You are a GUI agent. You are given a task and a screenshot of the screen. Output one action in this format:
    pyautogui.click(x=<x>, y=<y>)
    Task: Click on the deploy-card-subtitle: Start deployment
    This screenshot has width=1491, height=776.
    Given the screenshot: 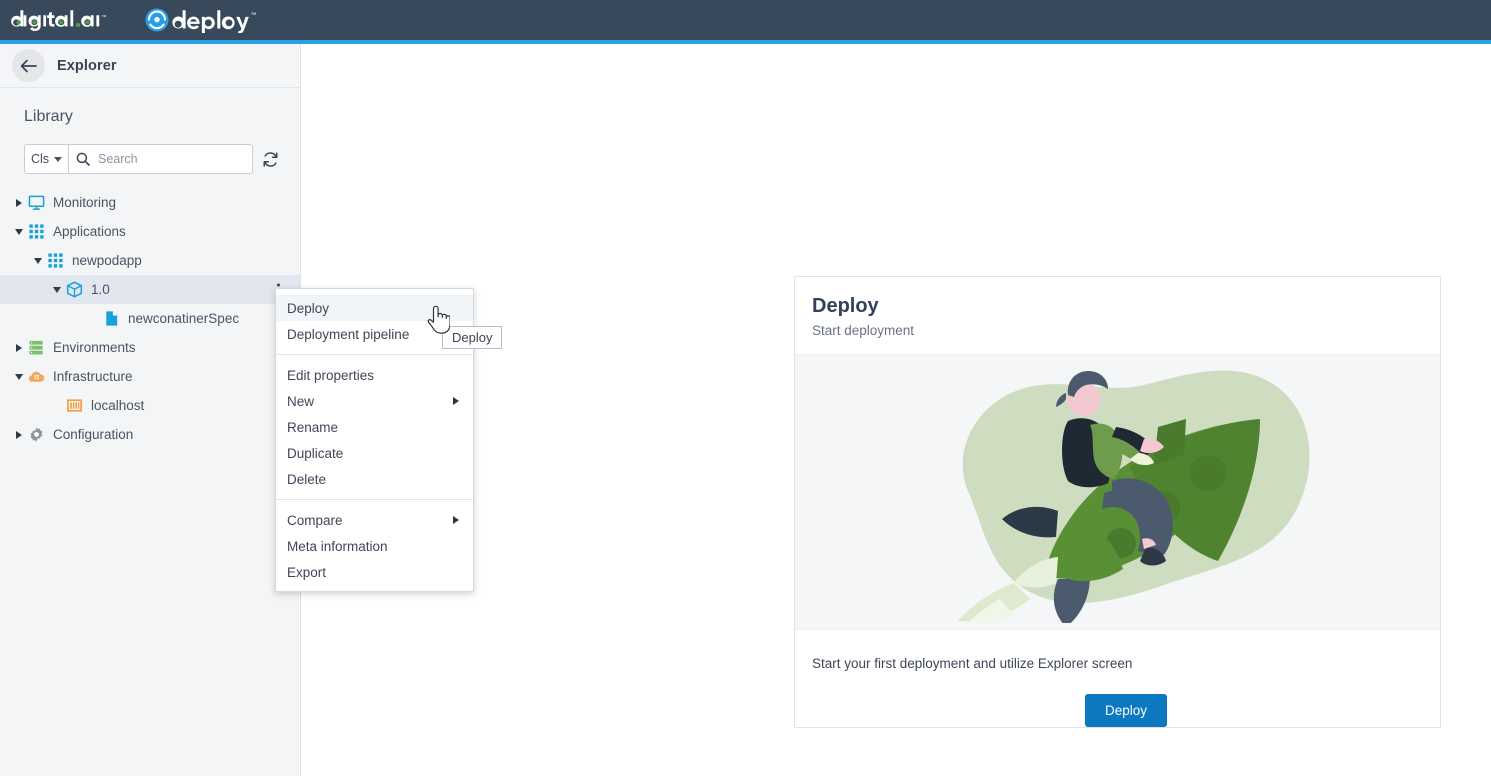 What is the action you would take?
    pyautogui.click(x=863, y=330)
    